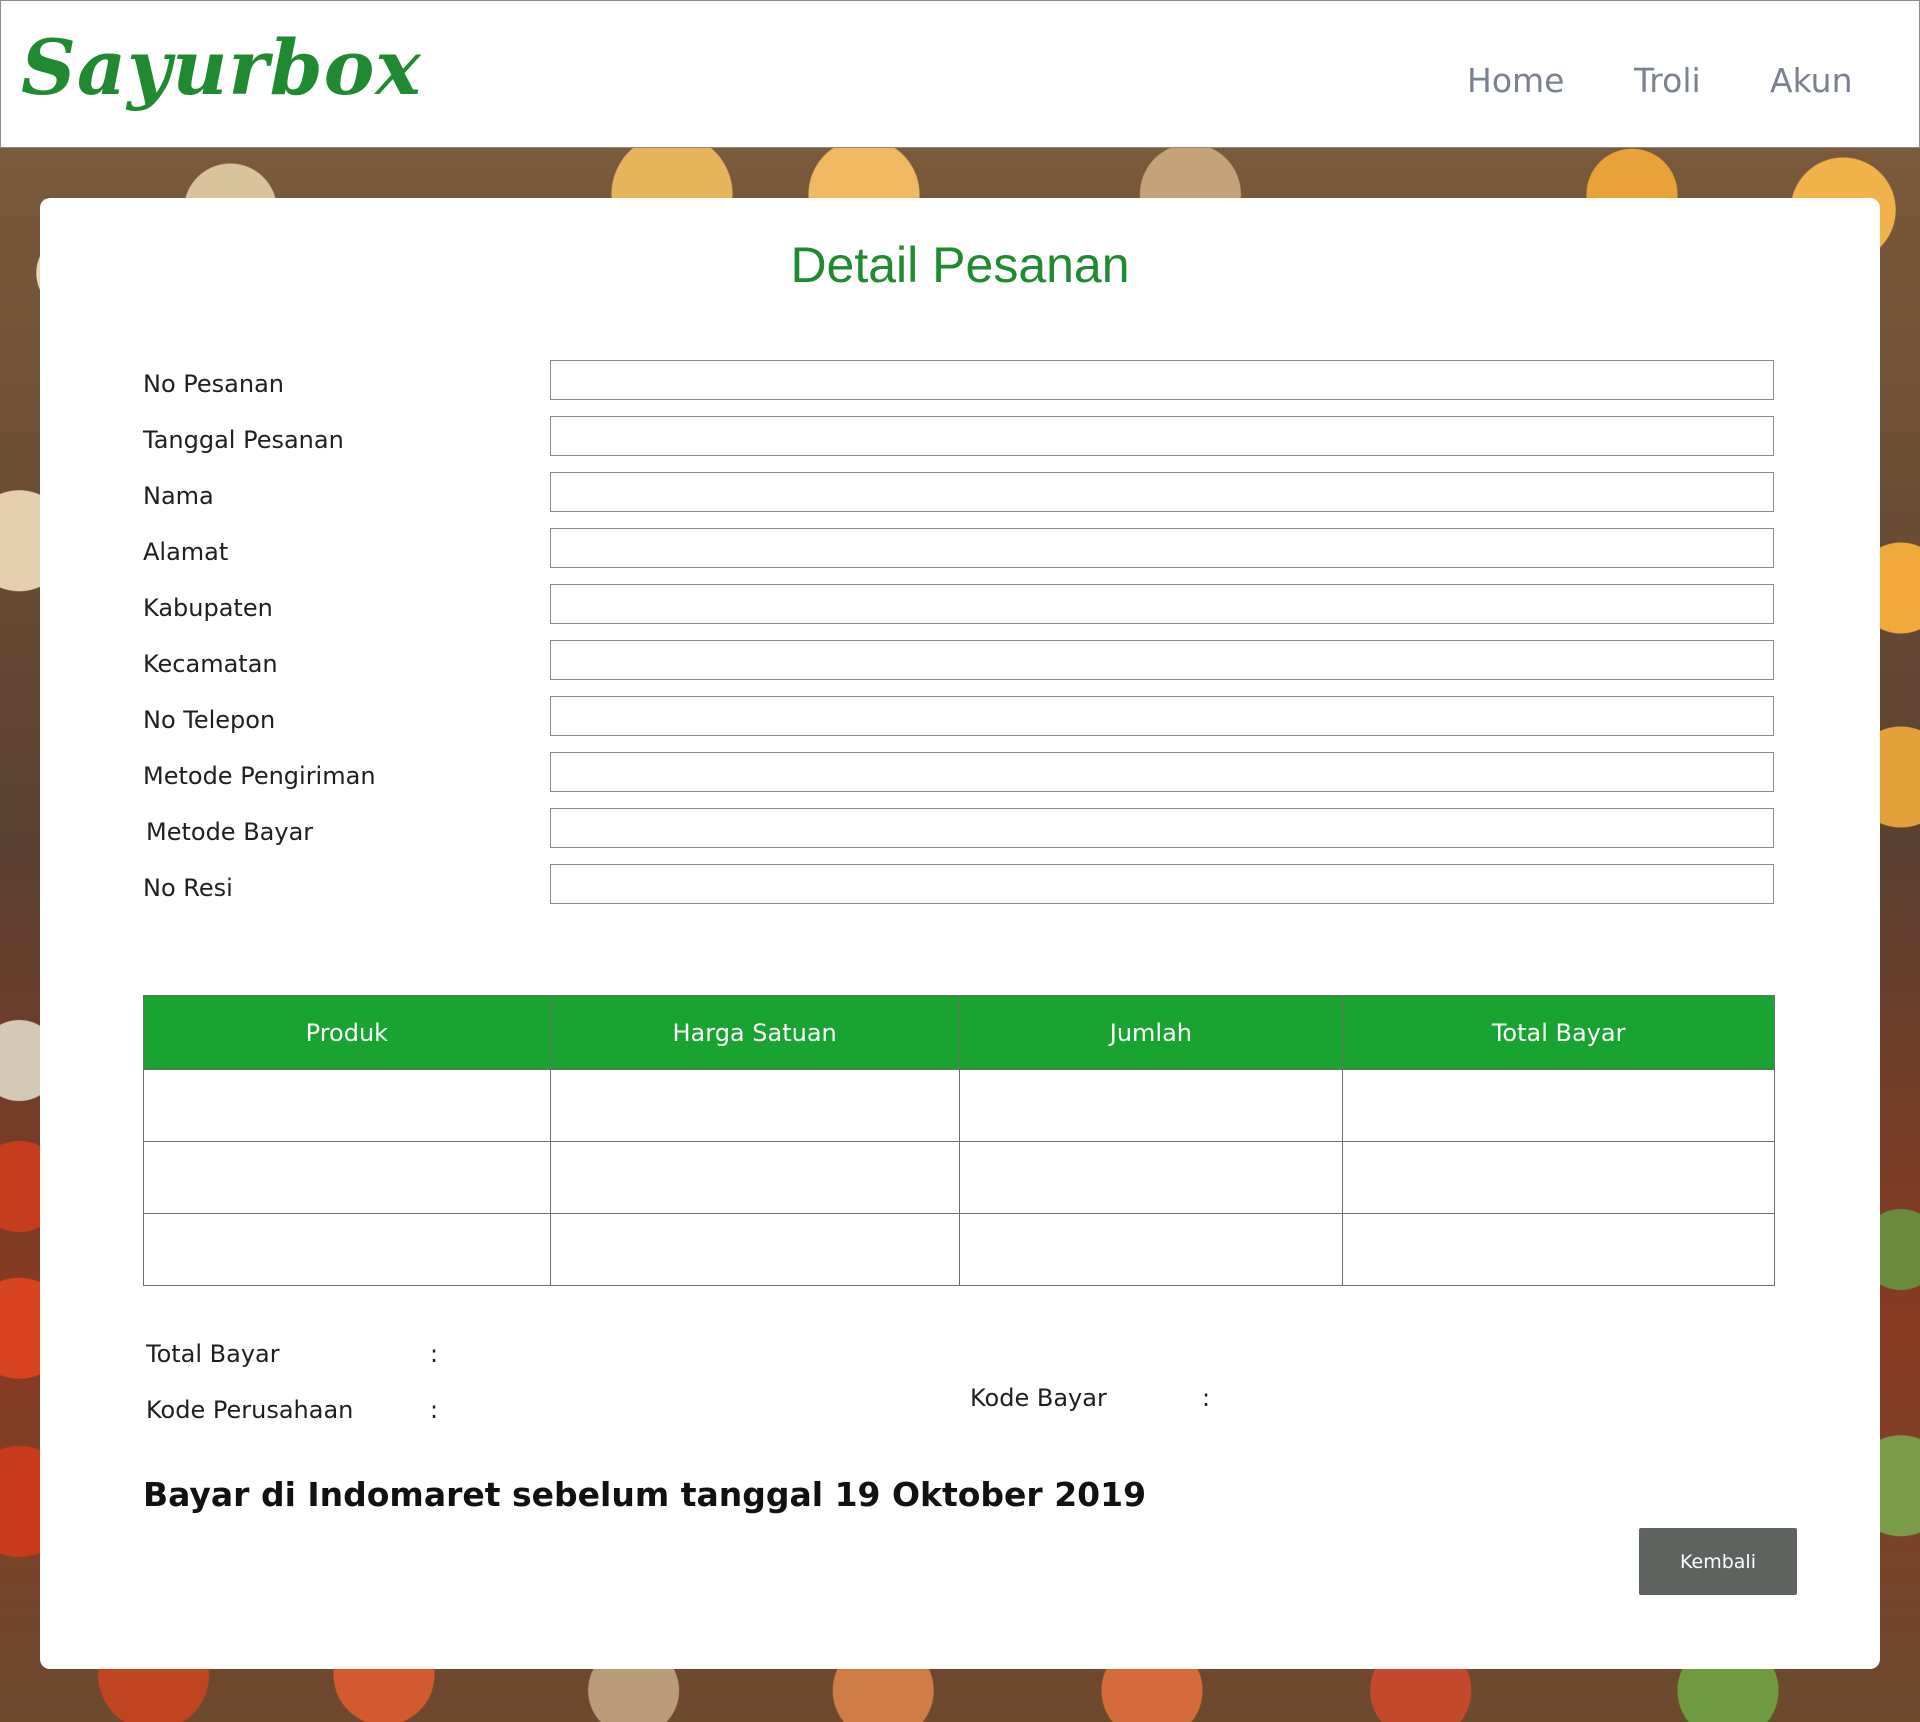 This screenshot has width=1920, height=1722. Describe the element at coordinates (1162, 604) in the screenshot. I see `input-kabupaten` at that location.